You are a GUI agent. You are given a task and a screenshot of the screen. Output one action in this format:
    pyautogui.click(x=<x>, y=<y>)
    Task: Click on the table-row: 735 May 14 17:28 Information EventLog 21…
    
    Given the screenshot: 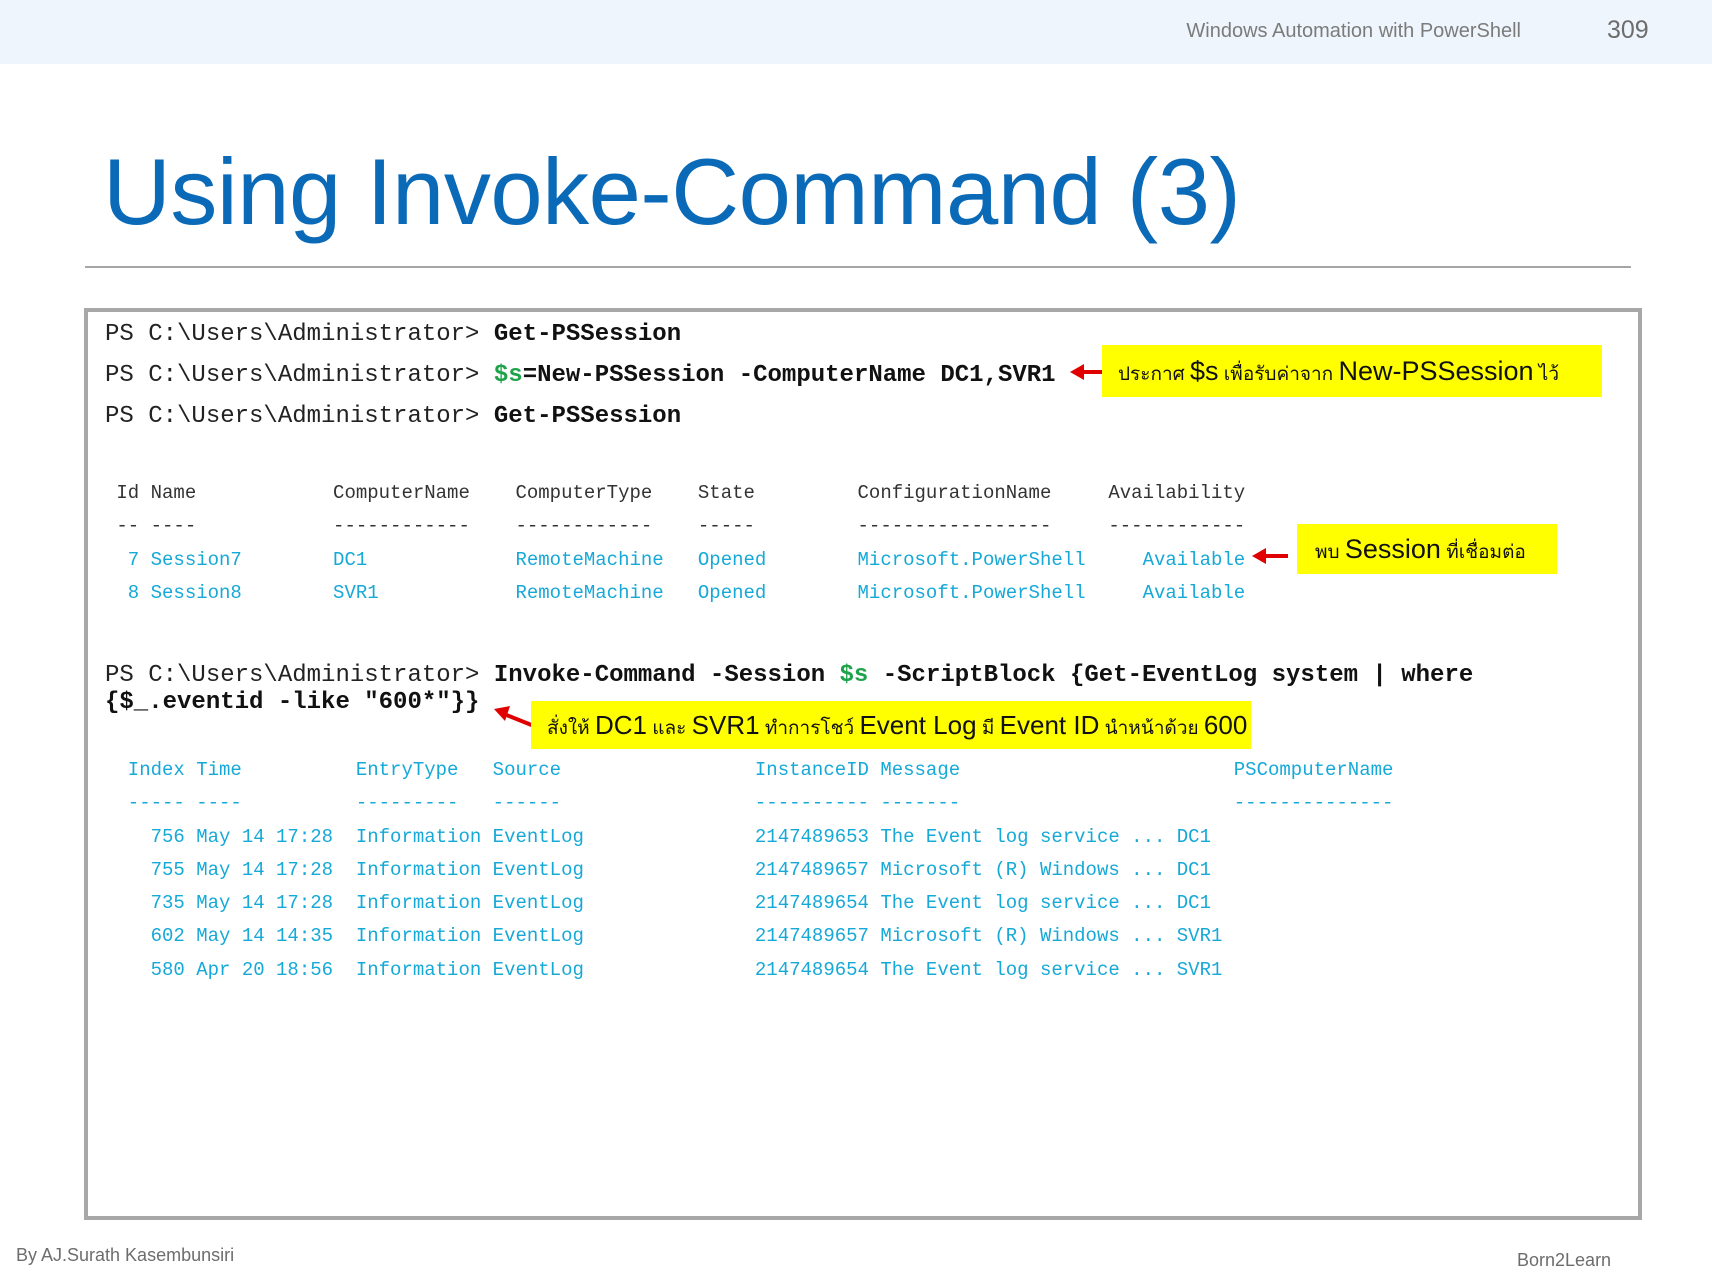 What is the action you would take?
    pyautogui.click(x=658, y=903)
    